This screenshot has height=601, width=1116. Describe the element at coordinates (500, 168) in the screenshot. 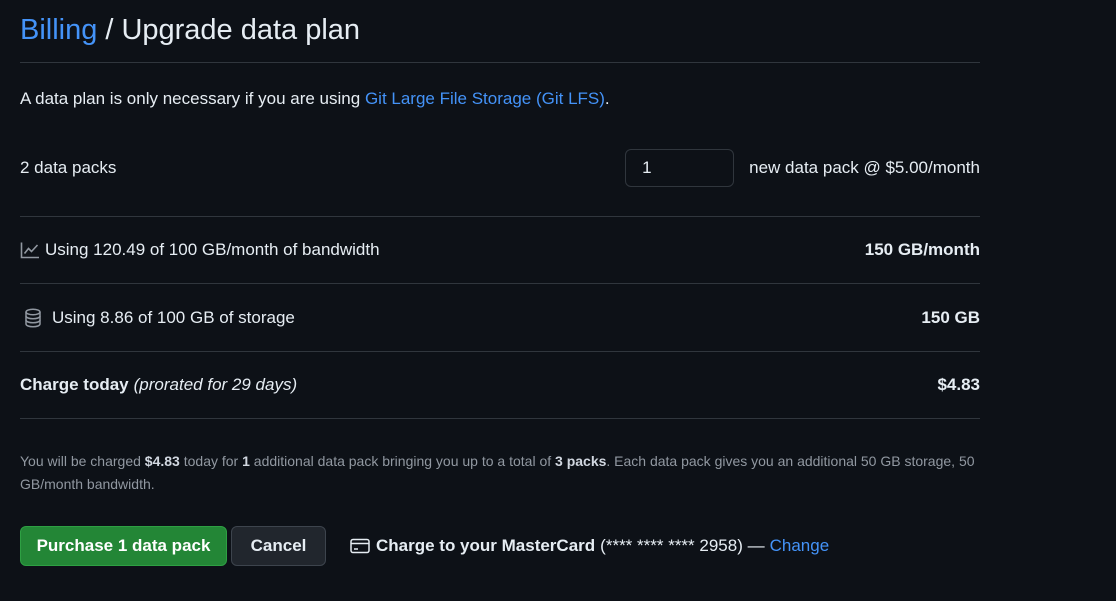

I see `data-packs-row: 2 data packs new data pack @ $5.00/month` at that location.